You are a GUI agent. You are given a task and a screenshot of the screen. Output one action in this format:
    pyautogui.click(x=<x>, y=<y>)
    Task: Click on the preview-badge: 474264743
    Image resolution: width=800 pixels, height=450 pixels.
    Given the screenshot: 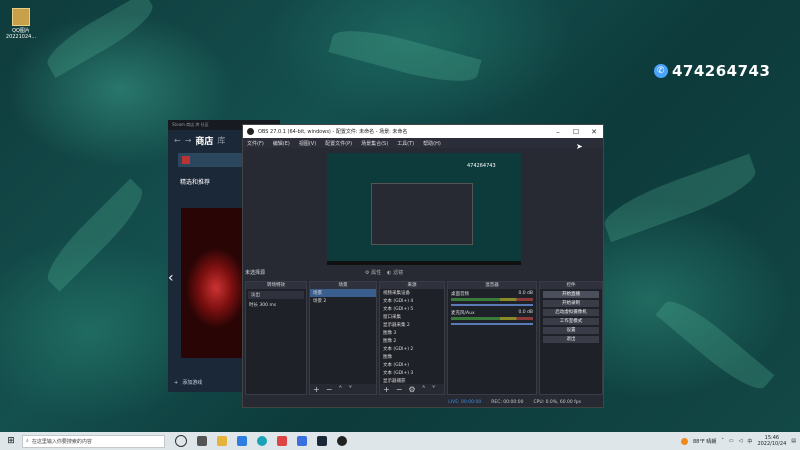 What is the action you would take?
    pyautogui.click(x=481, y=166)
    